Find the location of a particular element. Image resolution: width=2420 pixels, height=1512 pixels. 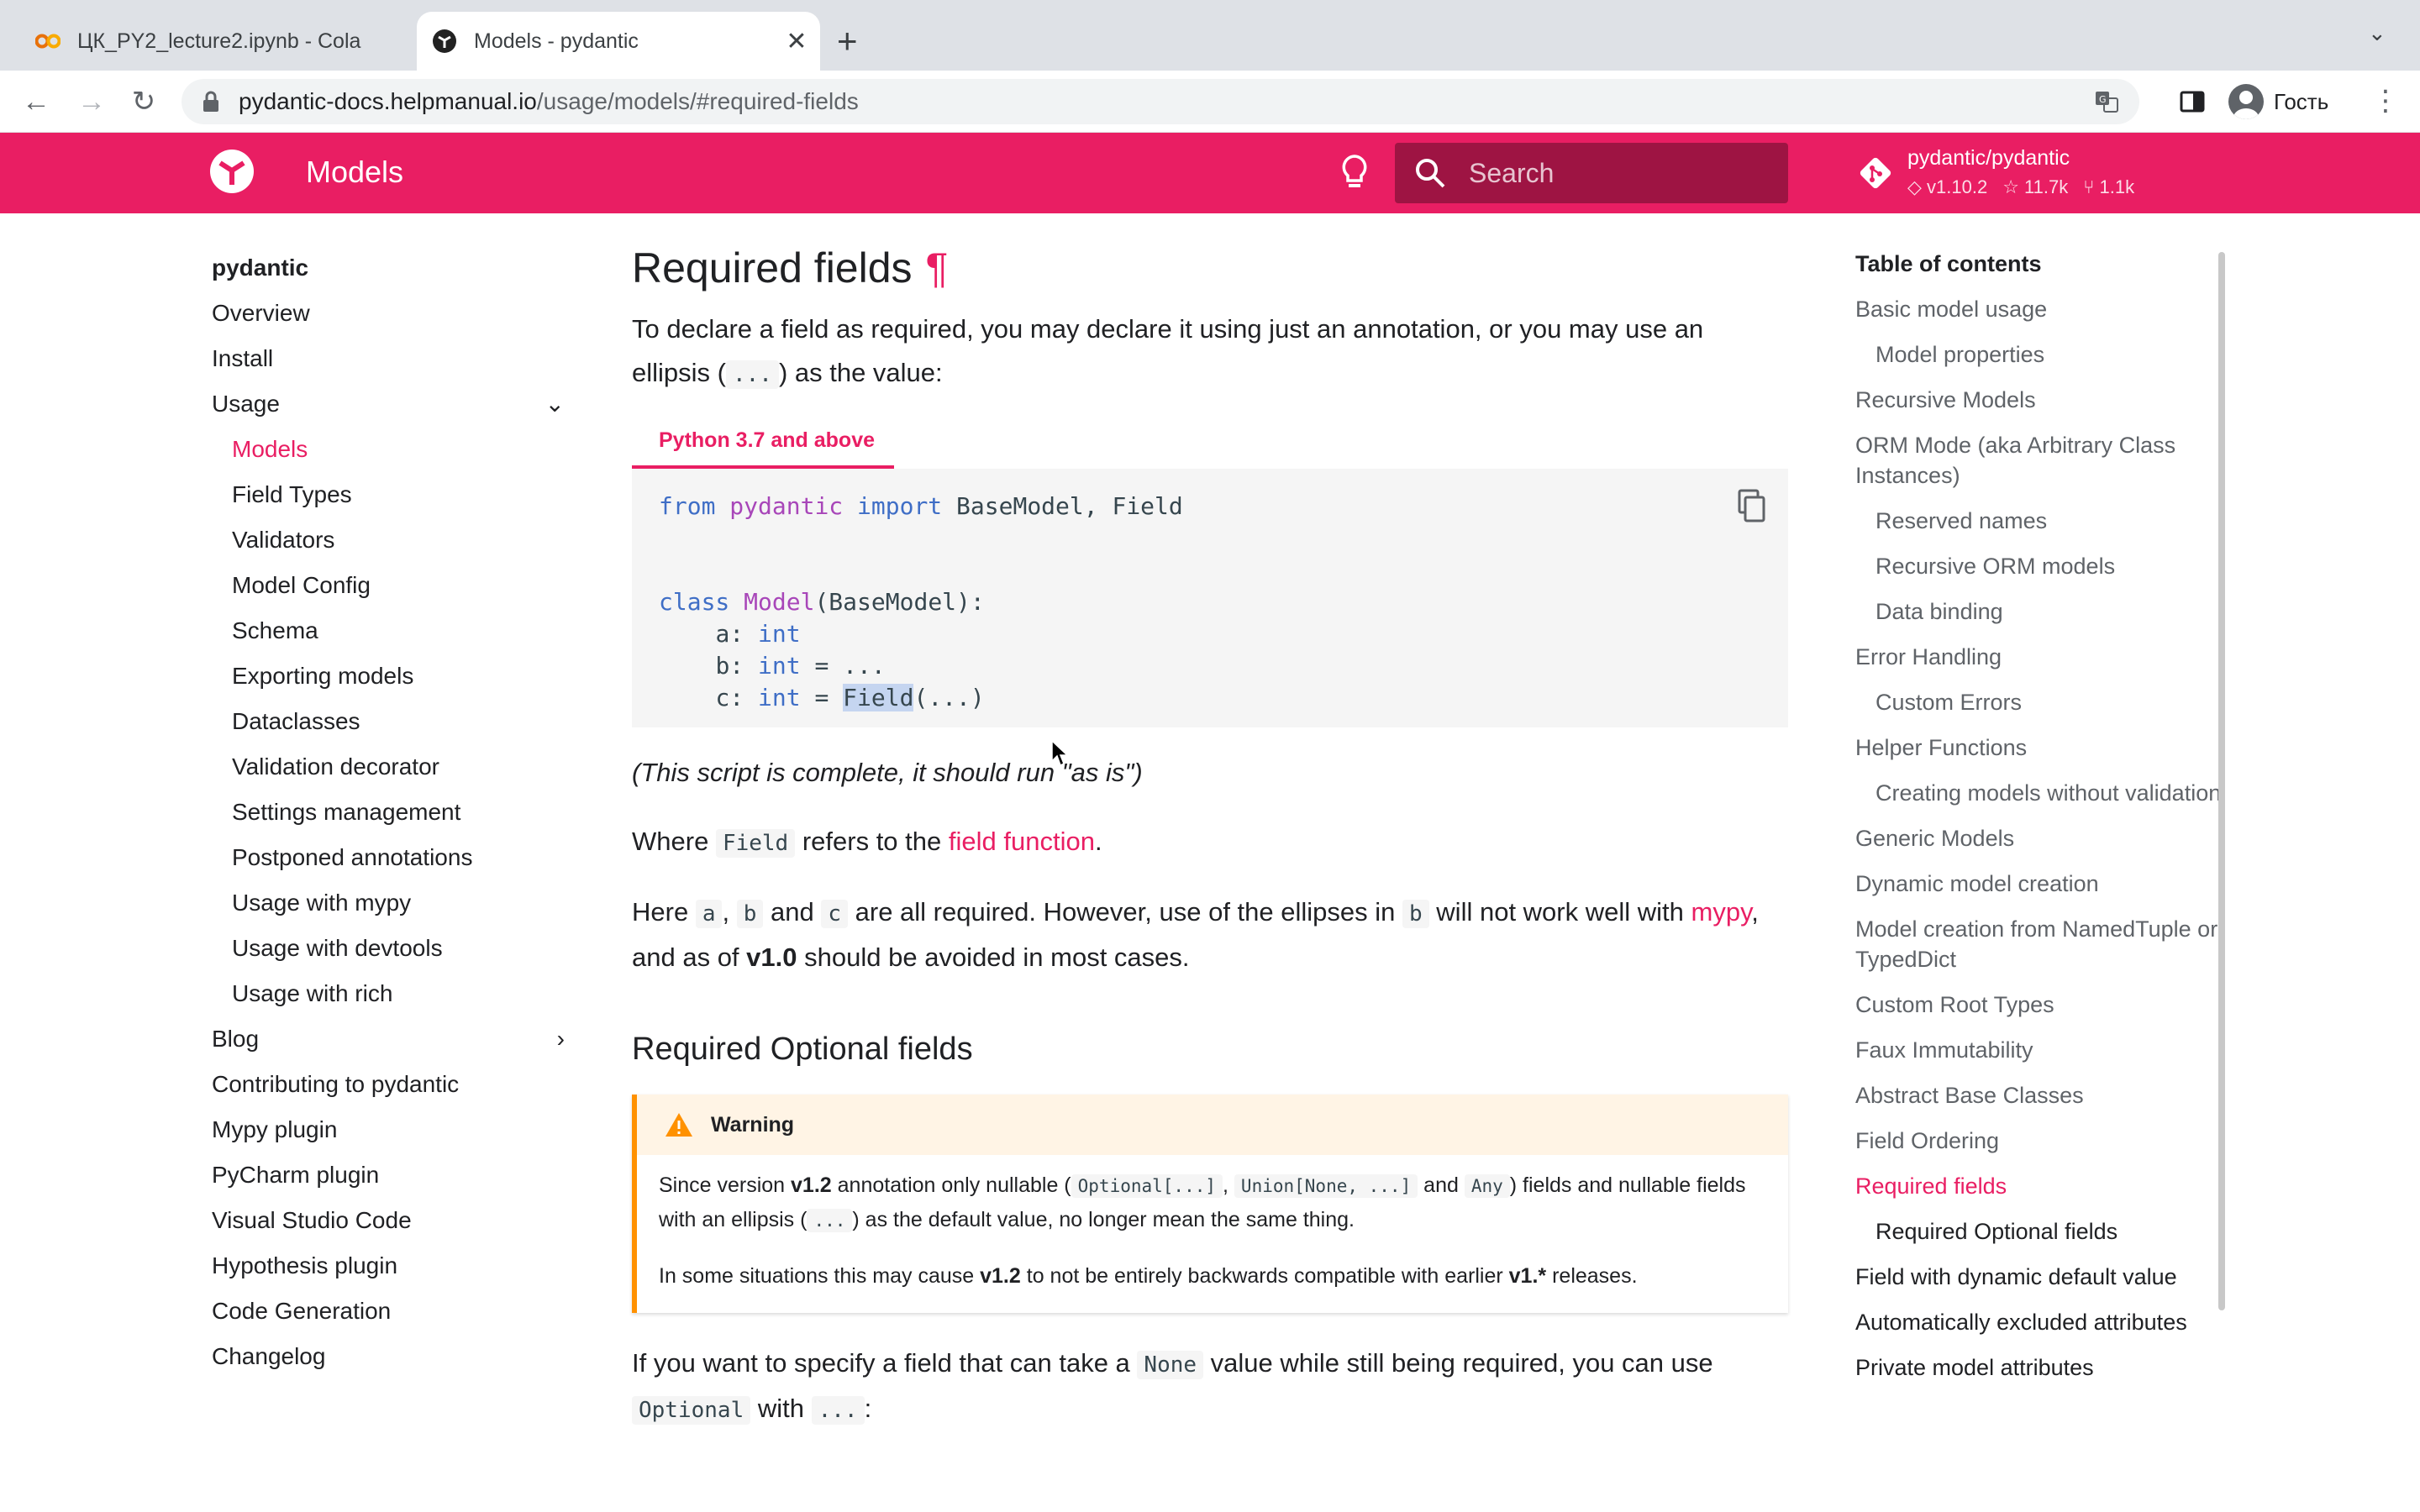

nav-item-label: Mypy plugin is located at coordinates (275, 1129).